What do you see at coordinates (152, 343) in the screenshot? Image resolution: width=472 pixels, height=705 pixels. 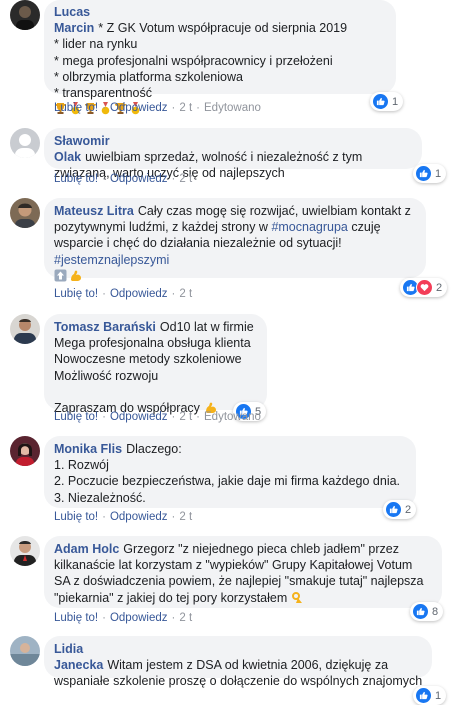 I see `comment-text: Mega profesjonalna obsługa klienta` at bounding box center [152, 343].